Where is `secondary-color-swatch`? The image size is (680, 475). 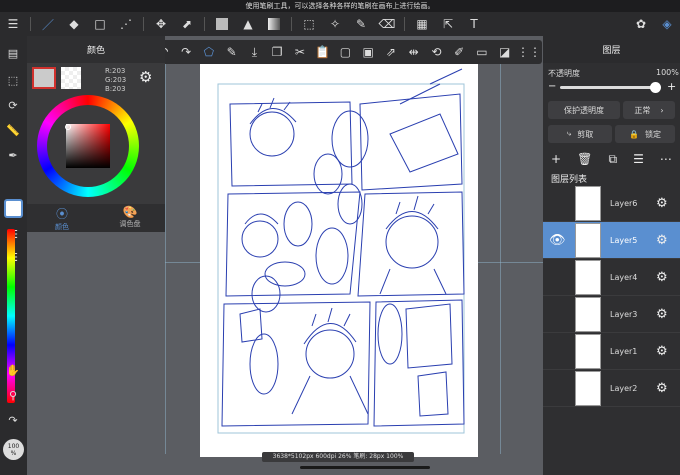 secondary-color-swatch is located at coordinates (71, 78).